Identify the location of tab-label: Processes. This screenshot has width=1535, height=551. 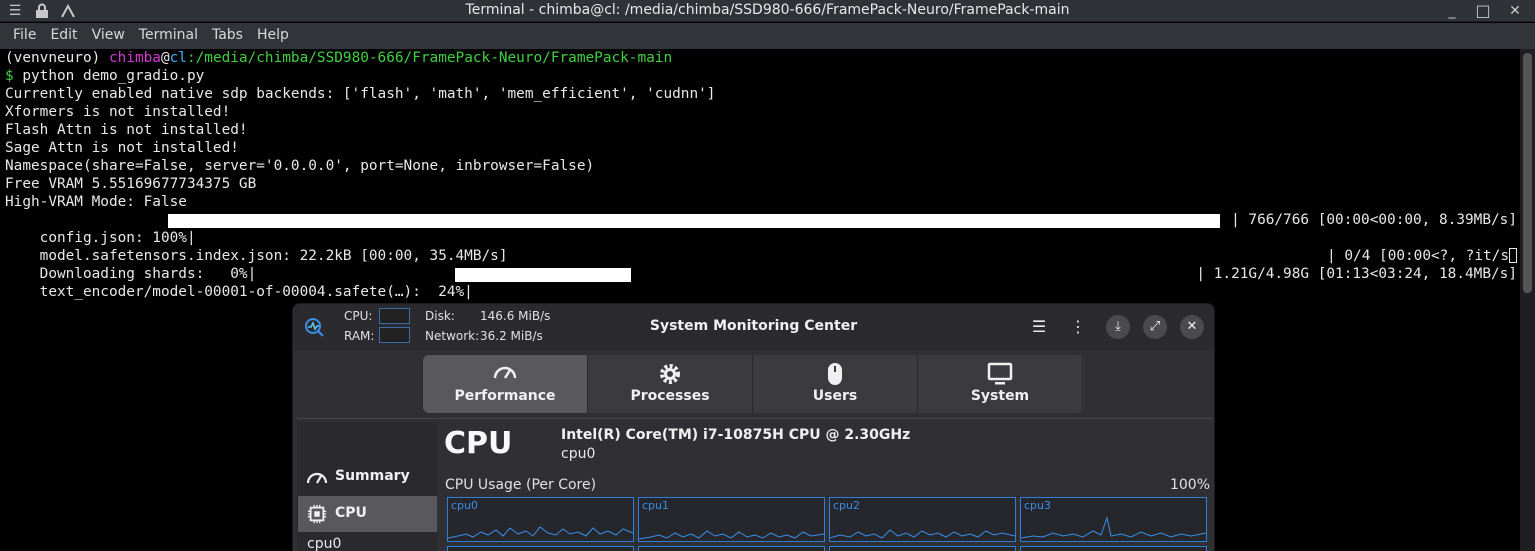
(670, 396).